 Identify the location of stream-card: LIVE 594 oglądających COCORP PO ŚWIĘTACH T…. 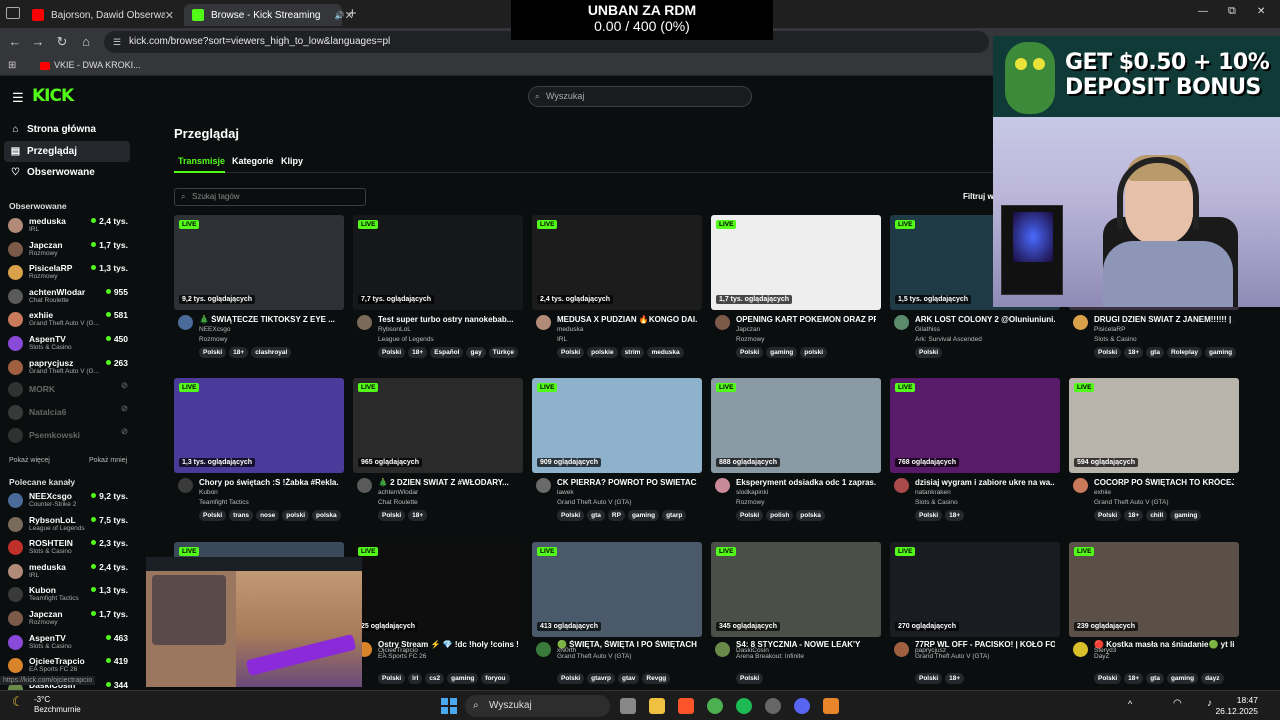
(1154, 455).